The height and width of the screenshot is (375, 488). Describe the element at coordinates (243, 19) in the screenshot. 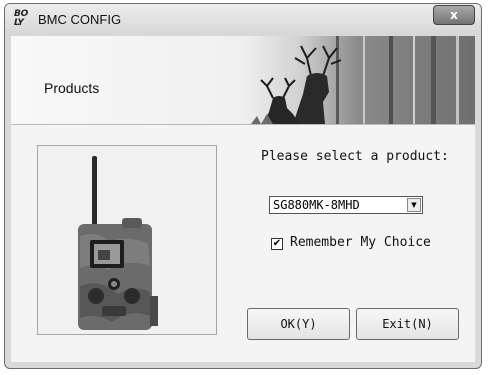

I see `title-bar: B O LY BMC CONFIG x` at that location.